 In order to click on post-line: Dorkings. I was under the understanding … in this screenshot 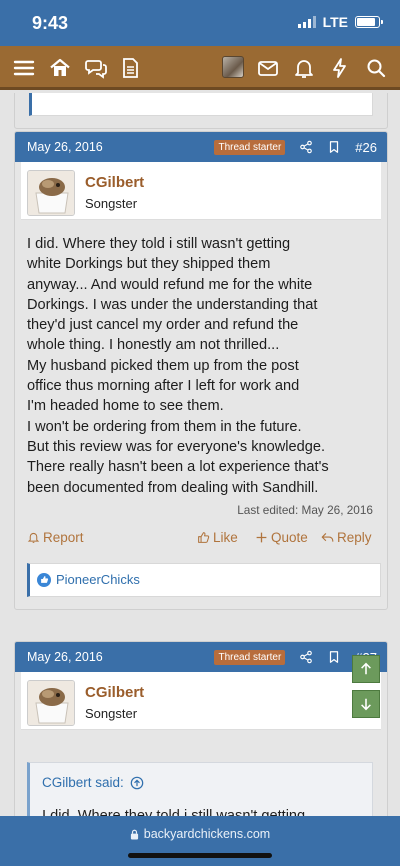, I will do `click(172, 304)`.